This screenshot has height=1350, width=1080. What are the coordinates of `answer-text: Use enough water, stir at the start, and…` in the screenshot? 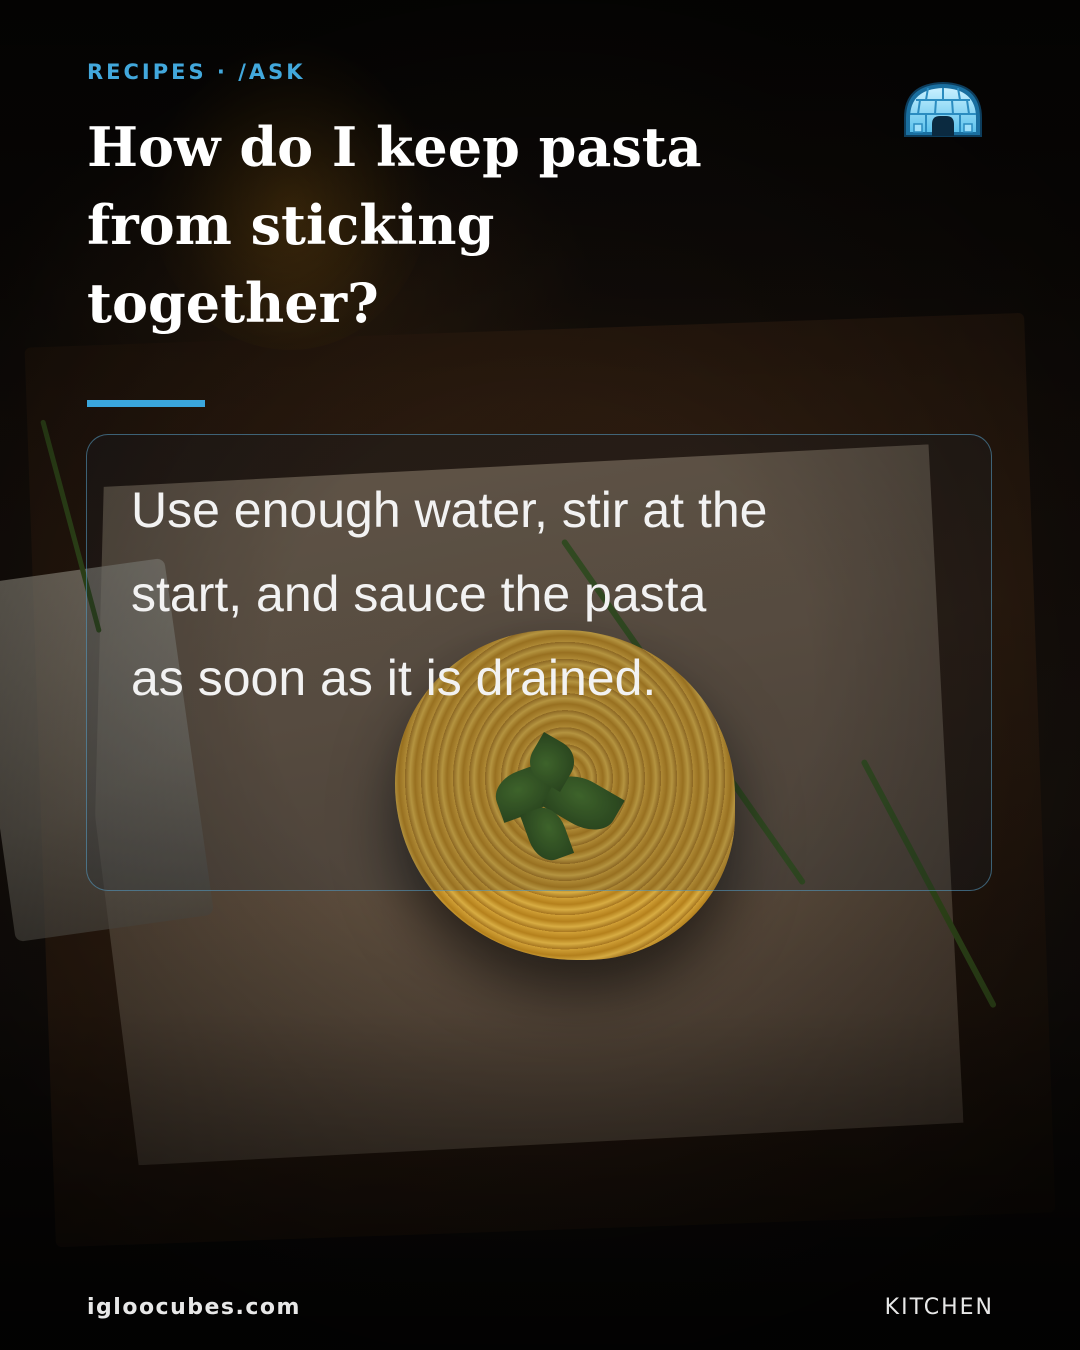 It's located at (449, 594).